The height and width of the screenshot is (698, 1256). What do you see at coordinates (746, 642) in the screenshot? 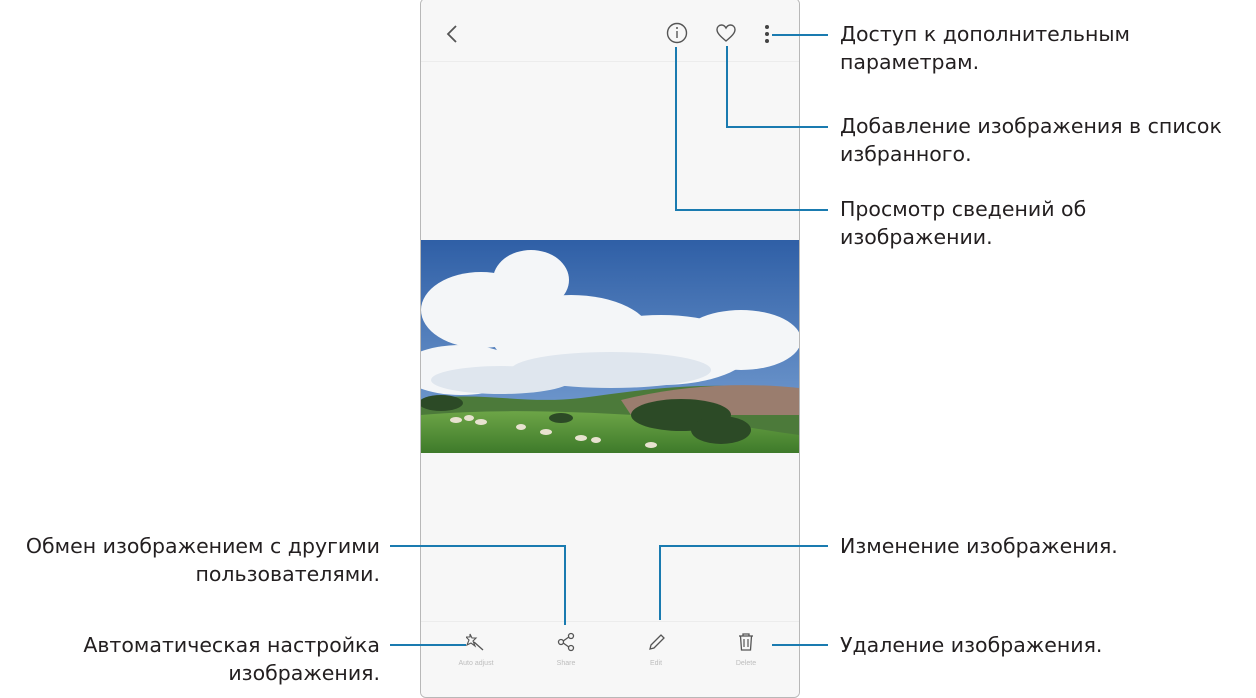
I see `trash-icon` at bounding box center [746, 642].